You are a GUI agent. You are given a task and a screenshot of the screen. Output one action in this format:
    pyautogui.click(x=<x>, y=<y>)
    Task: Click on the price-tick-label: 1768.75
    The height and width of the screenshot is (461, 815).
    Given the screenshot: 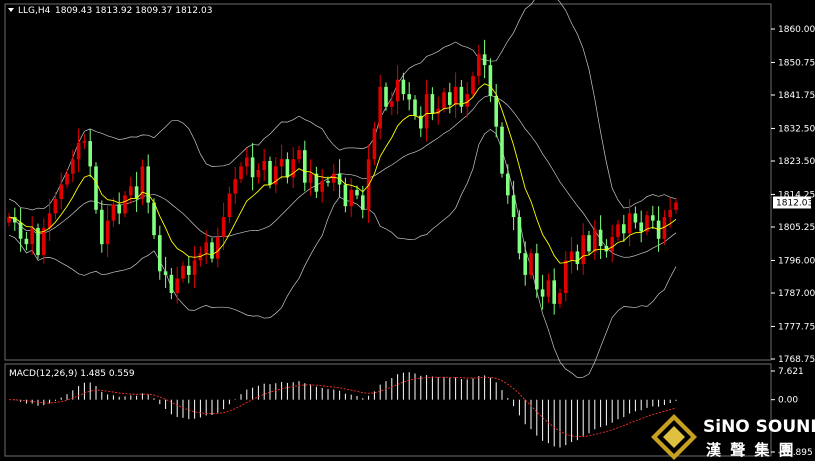 What is the action you would take?
    pyautogui.click(x=796, y=360)
    